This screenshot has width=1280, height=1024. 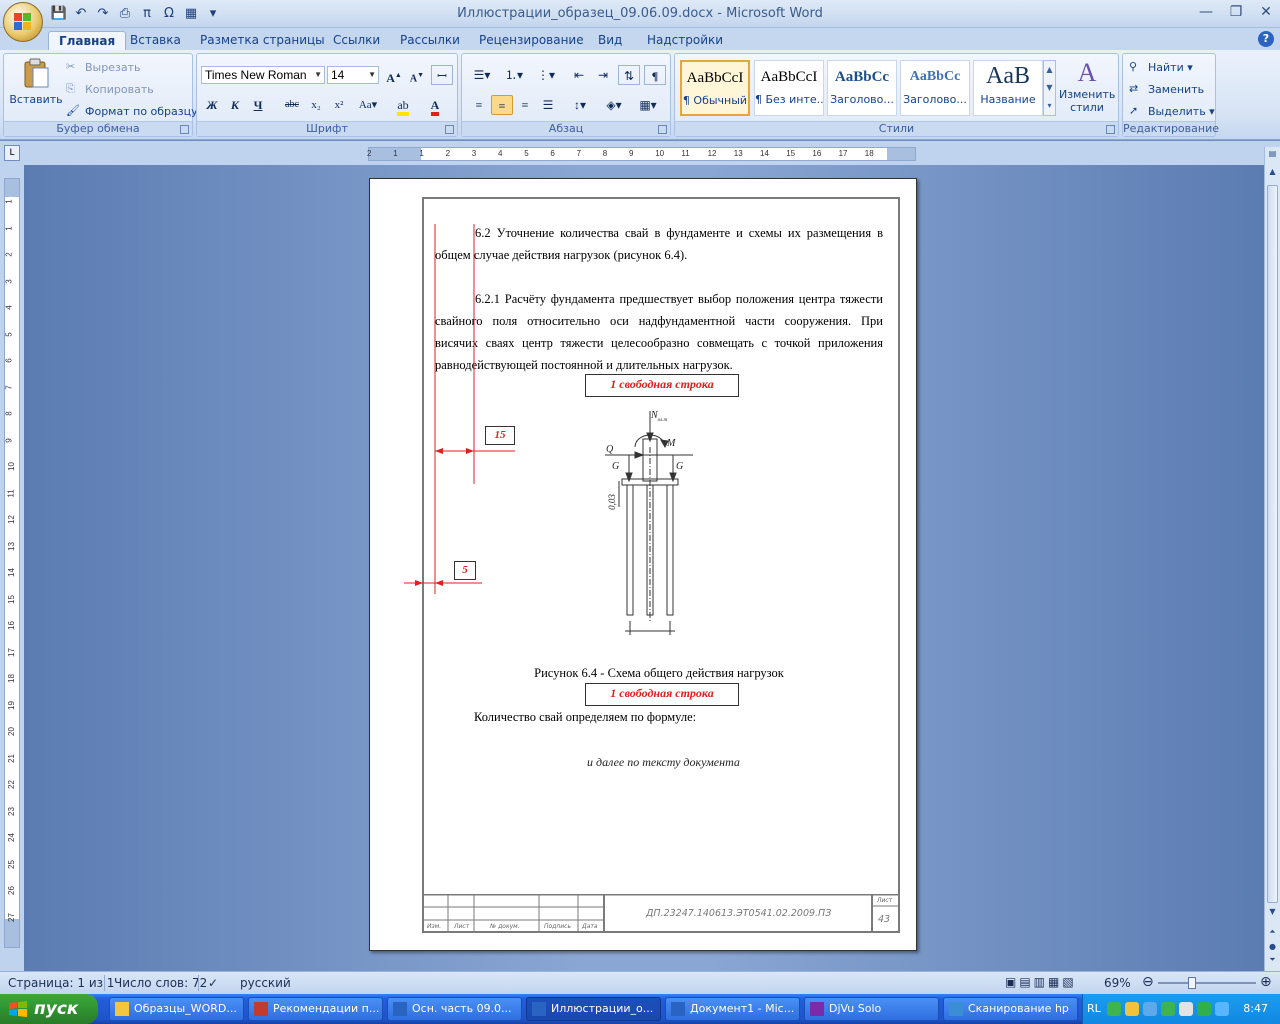 What do you see at coordinates (263, 75) in the screenshot?
I see `font-name-combo: Times New Roman ▼` at bounding box center [263, 75].